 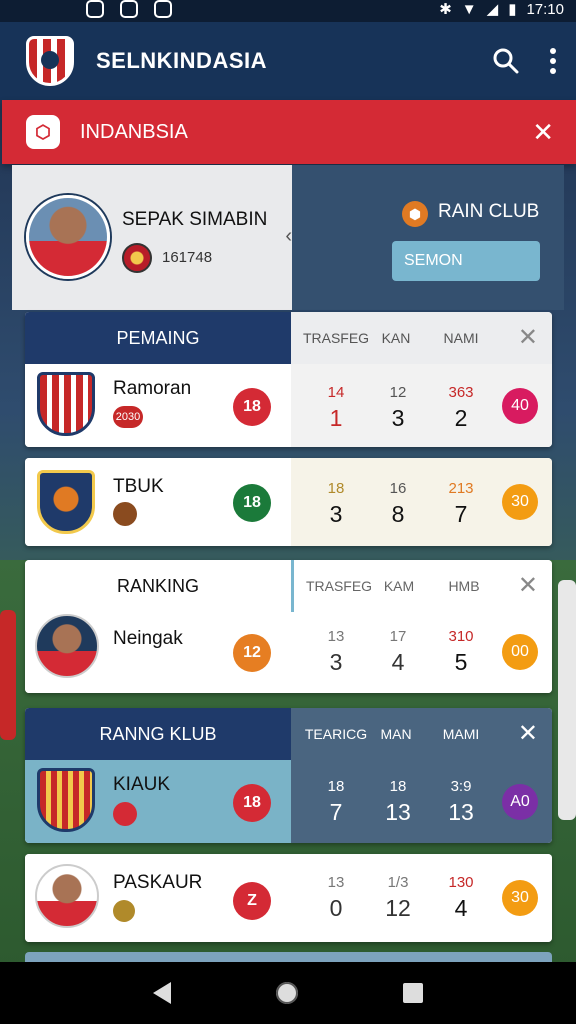 What do you see at coordinates (187, 257) in the screenshot?
I see `profile-code: 161748` at bounding box center [187, 257].